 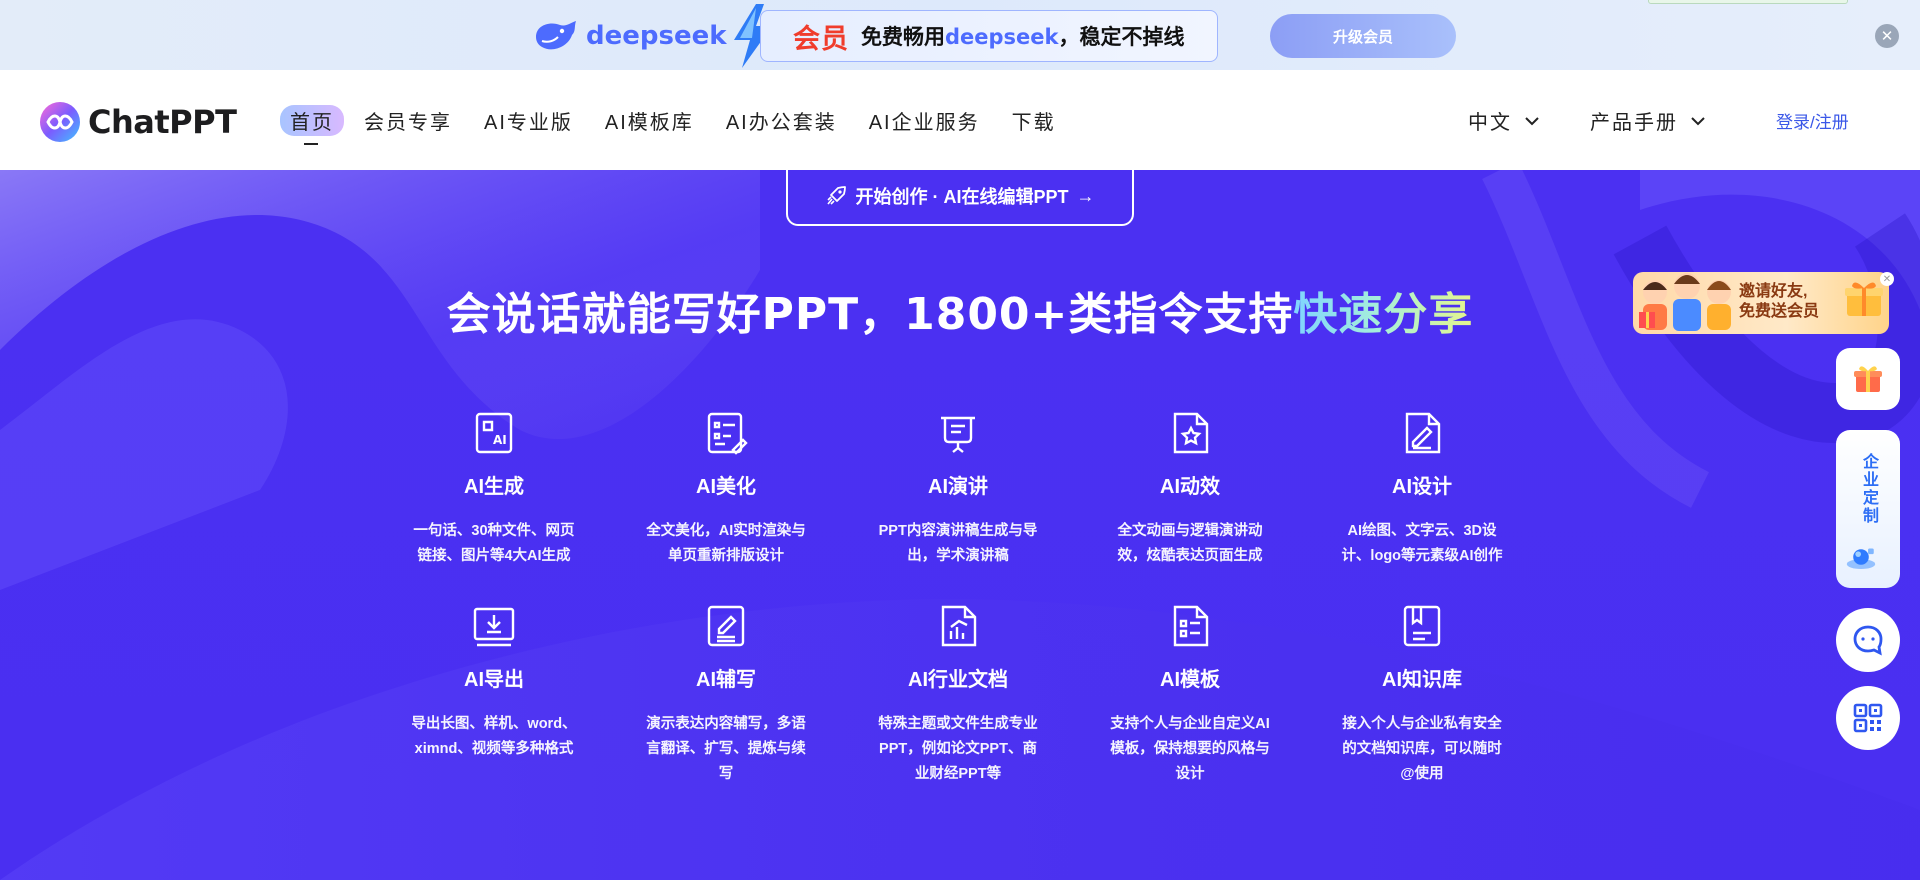 What do you see at coordinates (1634, 123) in the screenshot?
I see `manual-label: 产品手册` at bounding box center [1634, 123].